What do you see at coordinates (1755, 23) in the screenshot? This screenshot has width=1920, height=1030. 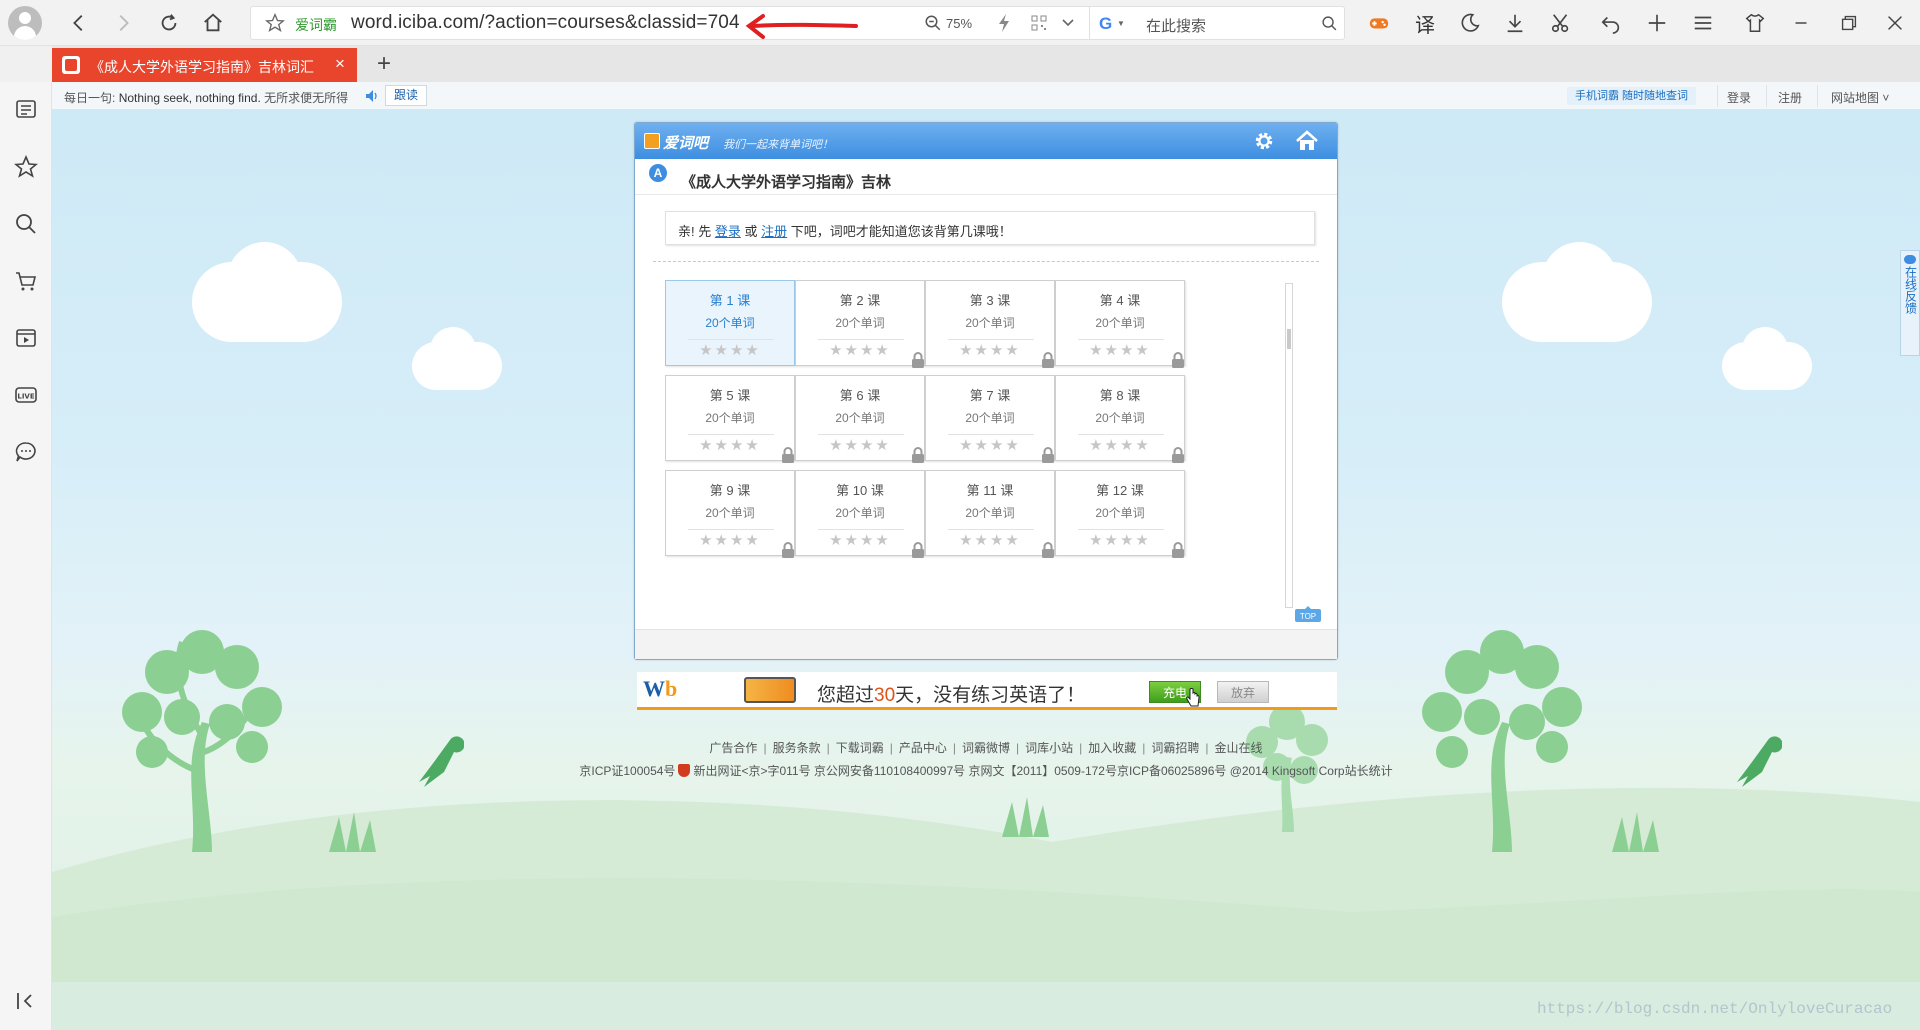 I see `skin-button` at bounding box center [1755, 23].